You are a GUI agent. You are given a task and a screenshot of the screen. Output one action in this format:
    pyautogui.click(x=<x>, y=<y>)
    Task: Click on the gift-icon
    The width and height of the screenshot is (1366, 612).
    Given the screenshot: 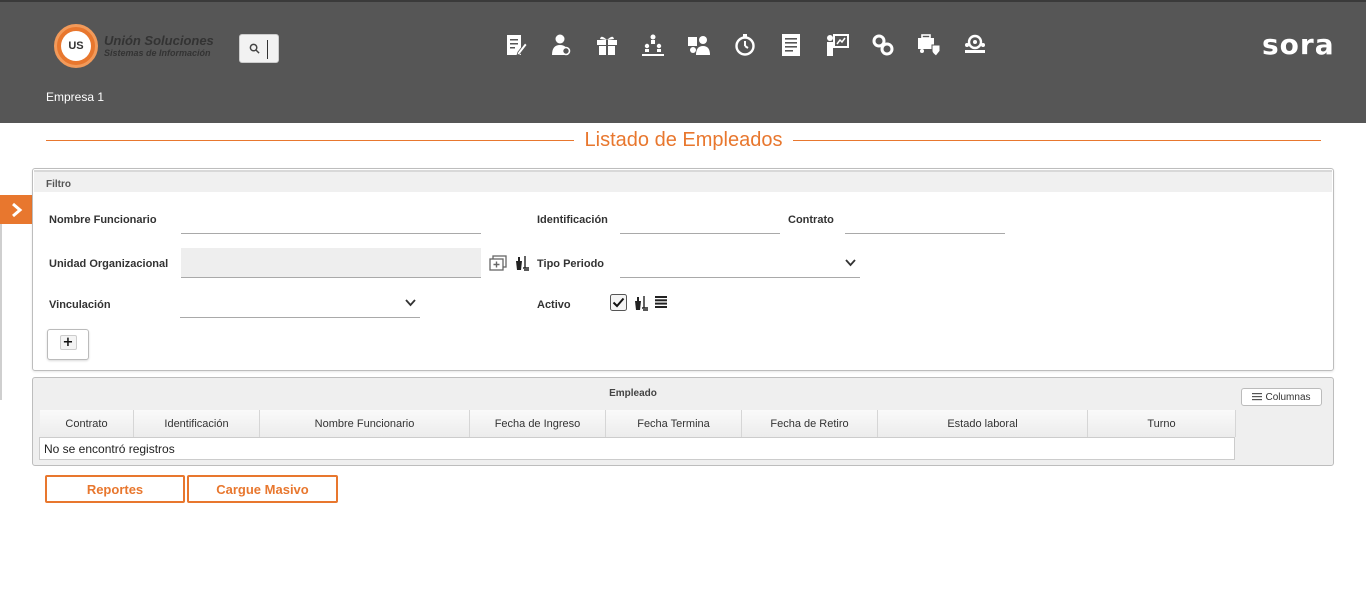 What is the action you would take?
    pyautogui.click(x=607, y=45)
    